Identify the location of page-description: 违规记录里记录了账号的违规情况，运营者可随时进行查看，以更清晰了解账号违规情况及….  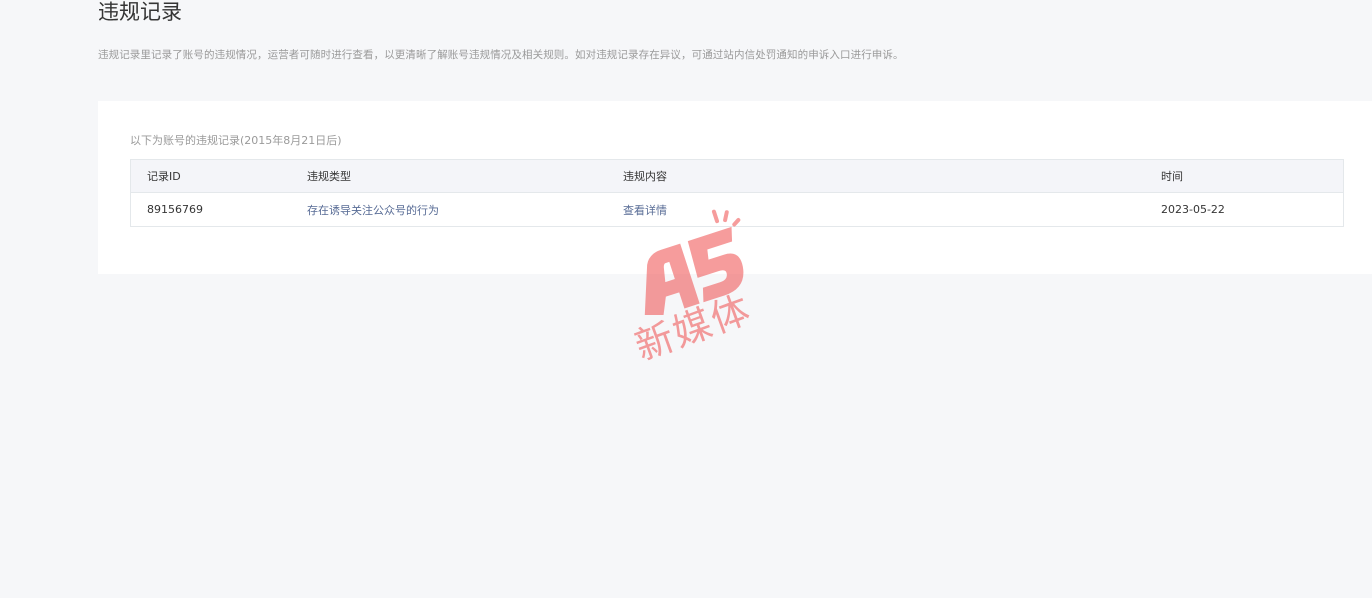
(501, 55).